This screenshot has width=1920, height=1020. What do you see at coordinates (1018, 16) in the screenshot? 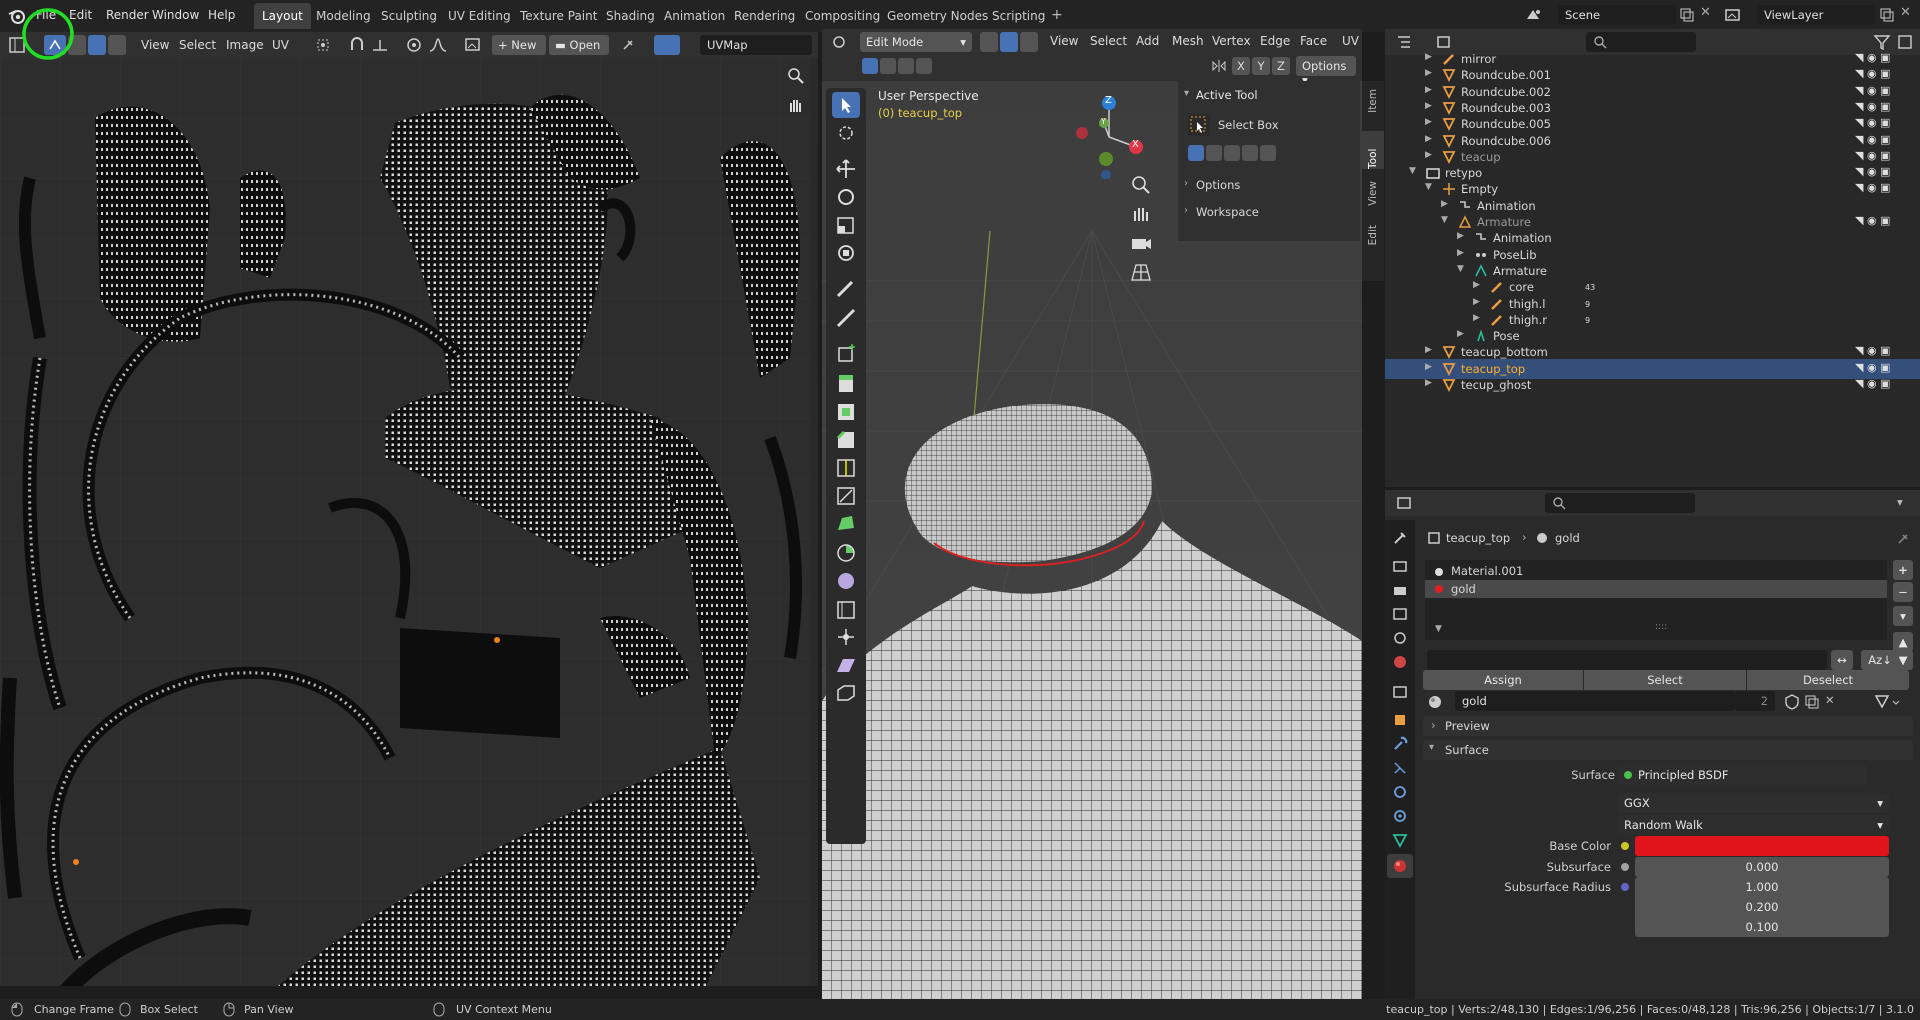
I see `tab-scripting: Scripting` at bounding box center [1018, 16].